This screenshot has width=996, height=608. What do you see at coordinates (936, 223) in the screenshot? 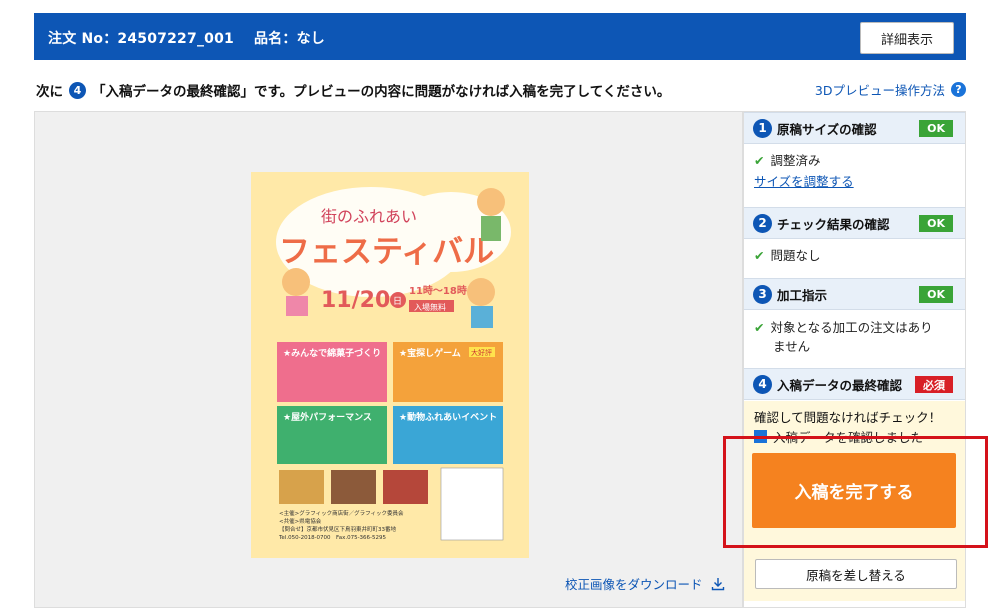
I see `step-2-ok-badge: OK` at bounding box center [936, 223].